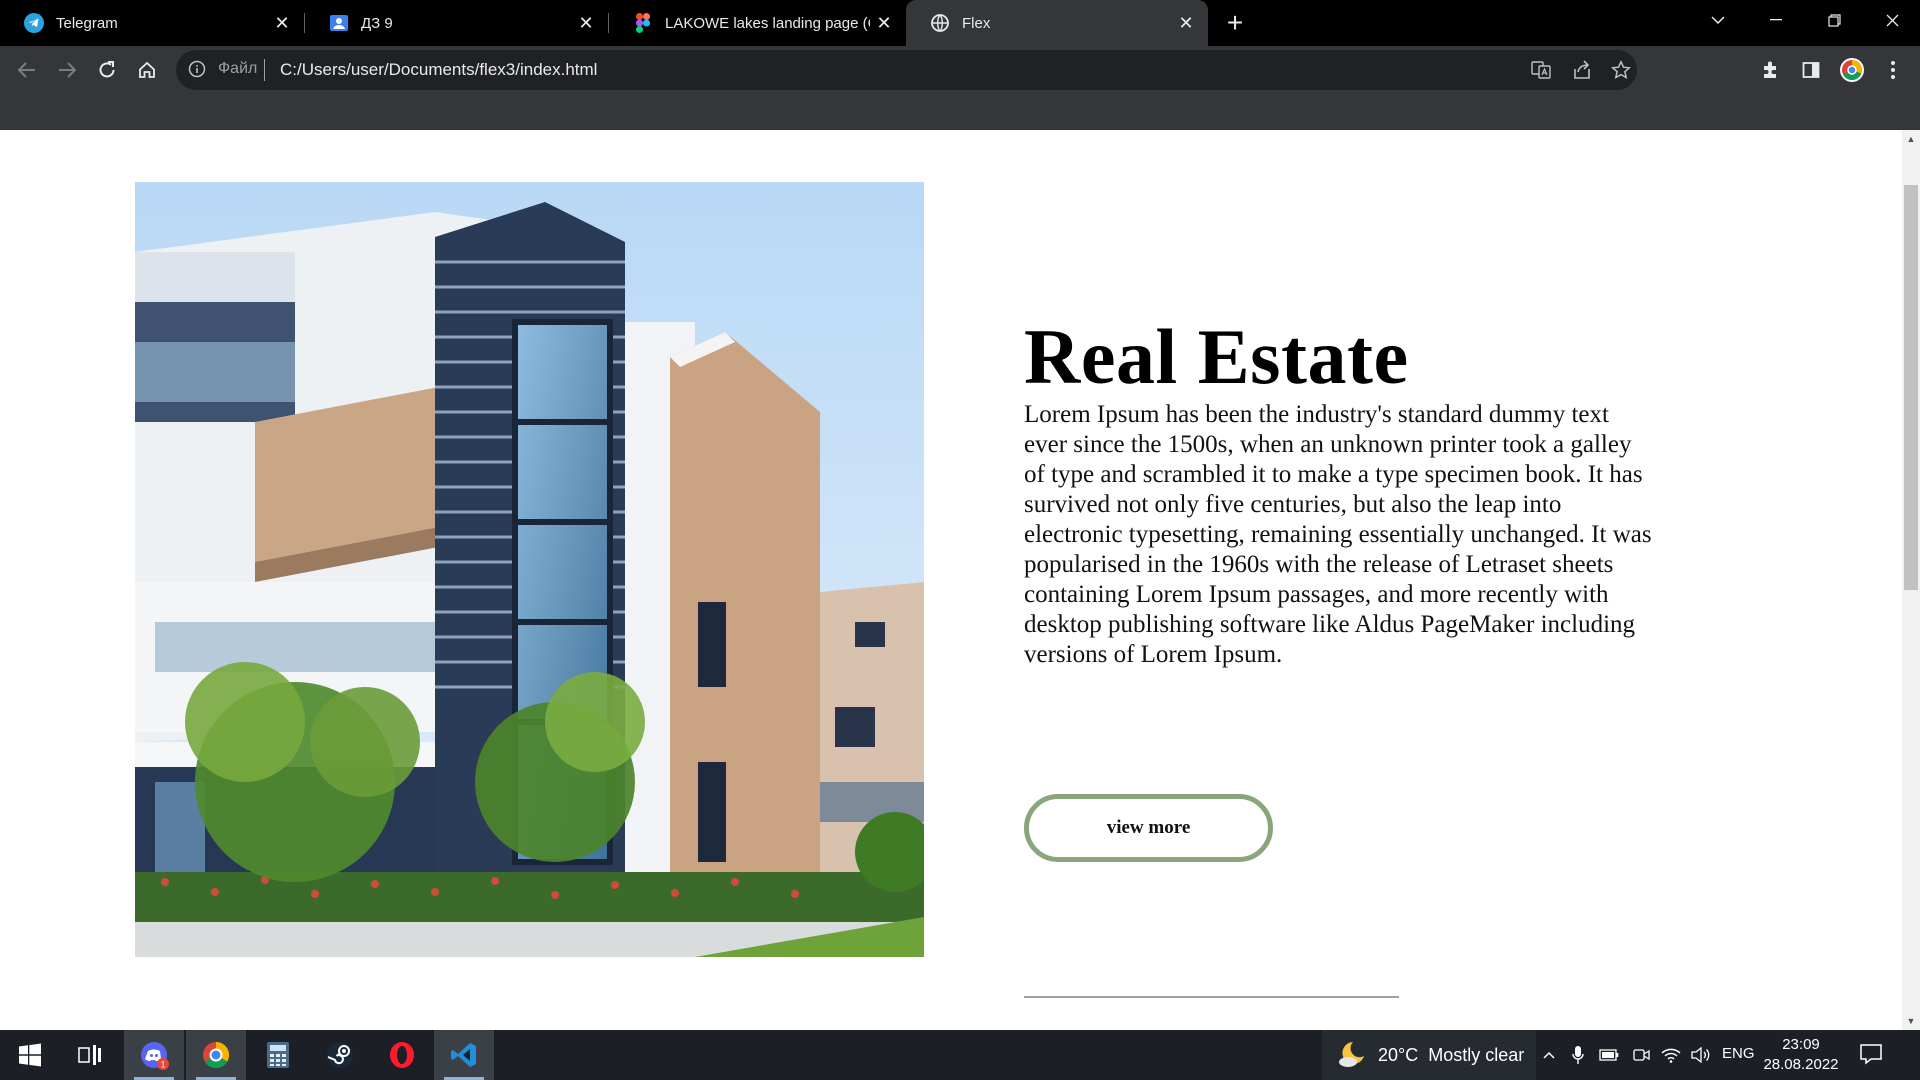 This screenshot has height=1080, width=1920. What do you see at coordinates (456, 23) in the screenshot?
I see `tab-dz9: ДЗ 9 ✕` at bounding box center [456, 23].